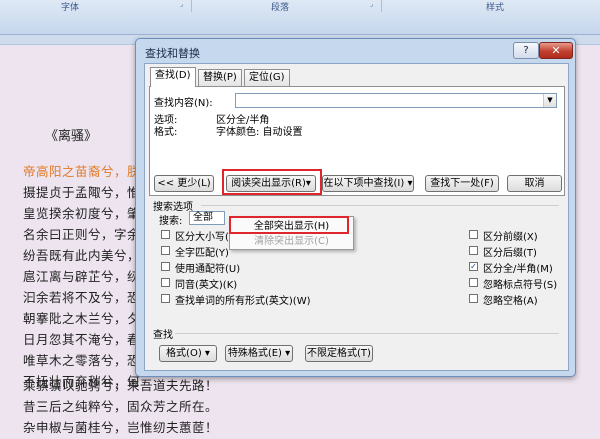 The image size is (600, 439). I want to click on ignore-space-label: 忽略空格(A), so click(510, 301).